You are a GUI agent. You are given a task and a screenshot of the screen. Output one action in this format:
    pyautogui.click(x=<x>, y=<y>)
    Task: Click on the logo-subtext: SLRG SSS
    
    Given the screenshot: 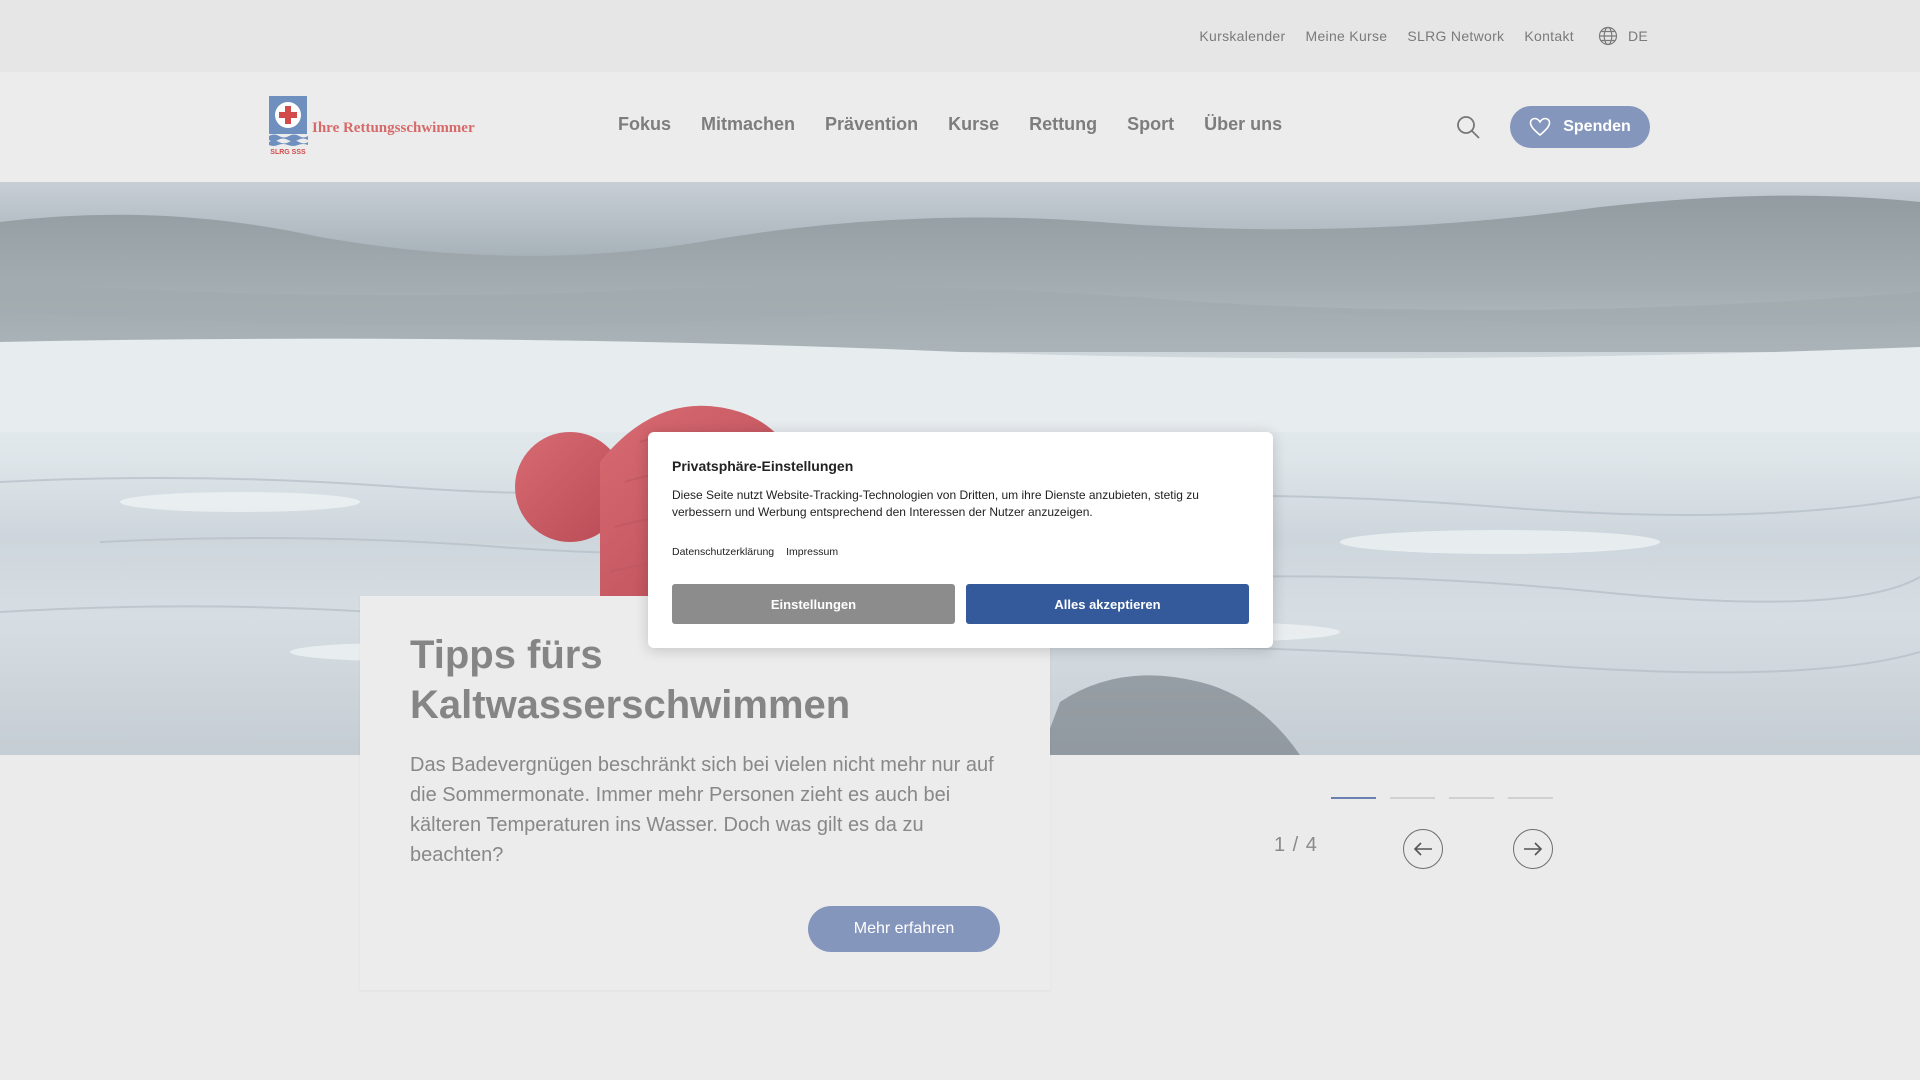 What is the action you would take?
    pyautogui.click(x=288, y=152)
    